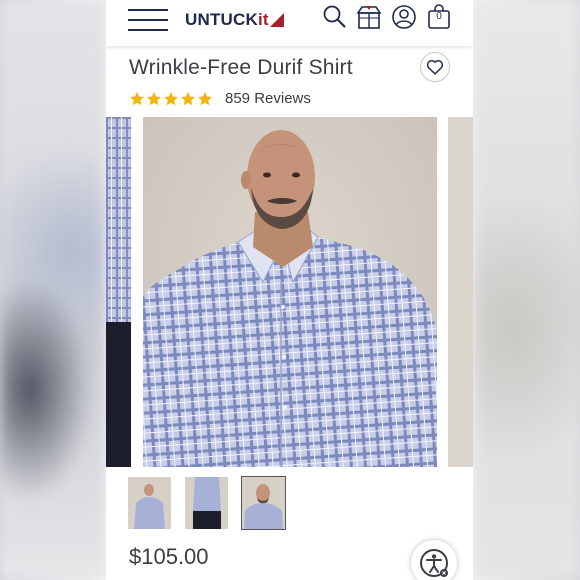  Describe the element at coordinates (289, 23) in the screenshot. I see `top-navigation: UNTUCKit 0` at that location.